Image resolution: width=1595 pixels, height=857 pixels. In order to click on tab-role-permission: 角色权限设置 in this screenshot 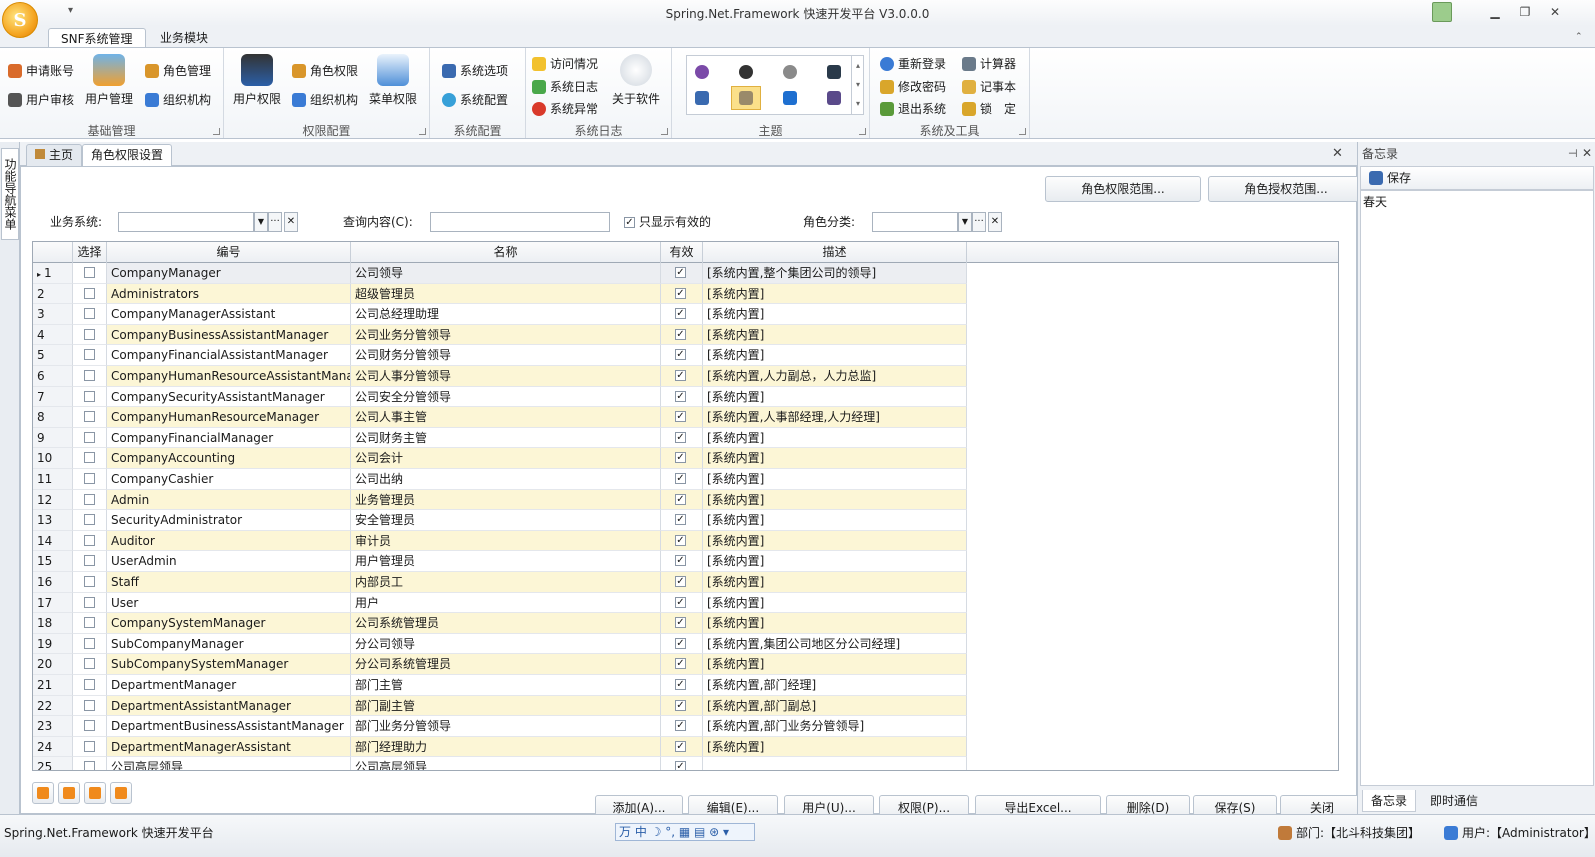, I will do `click(127, 155)`.